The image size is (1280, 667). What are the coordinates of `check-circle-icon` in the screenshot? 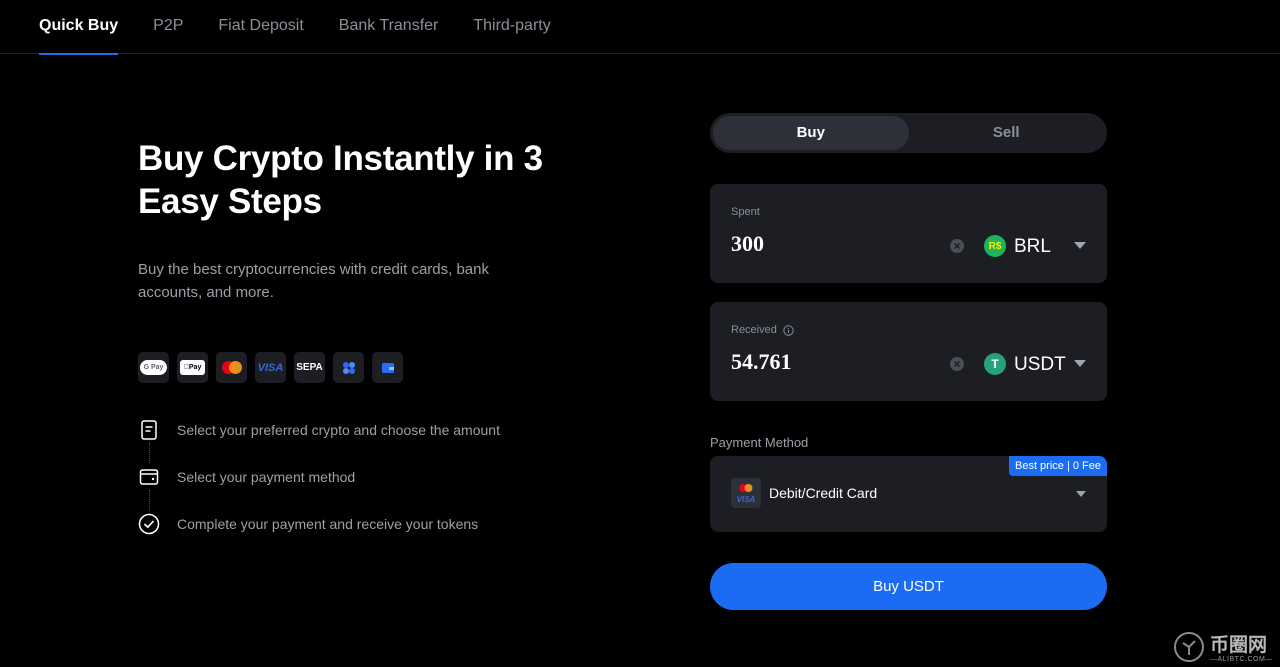 It's located at (149, 524).